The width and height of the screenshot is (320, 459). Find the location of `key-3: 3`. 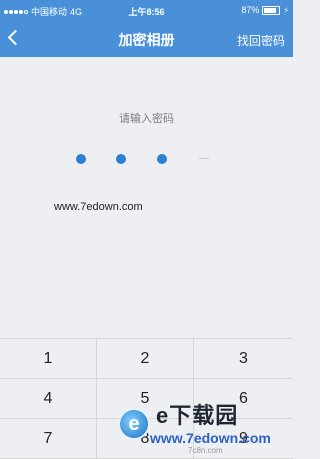

key-3: 3 is located at coordinates (243, 359).